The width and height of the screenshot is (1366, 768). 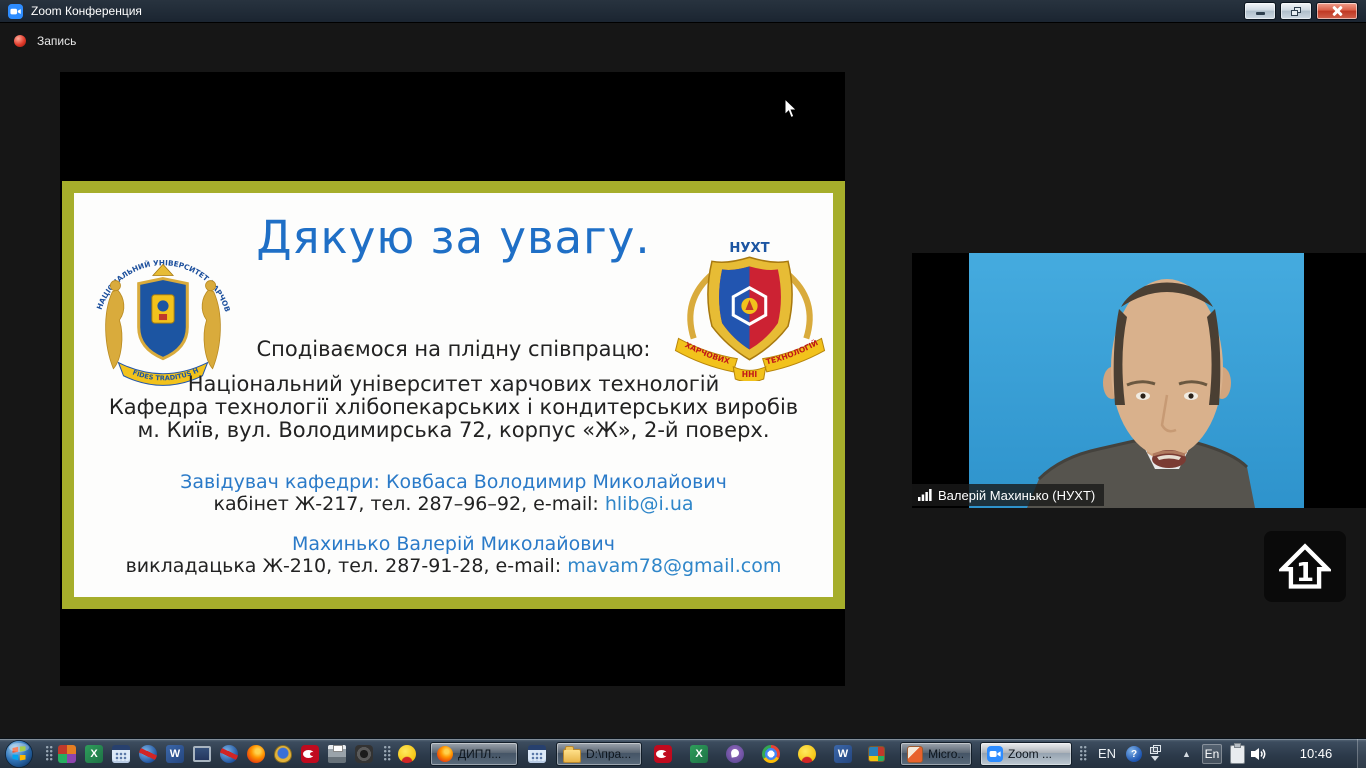 I want to click on restore-icon, so click(x=1296, y=11).